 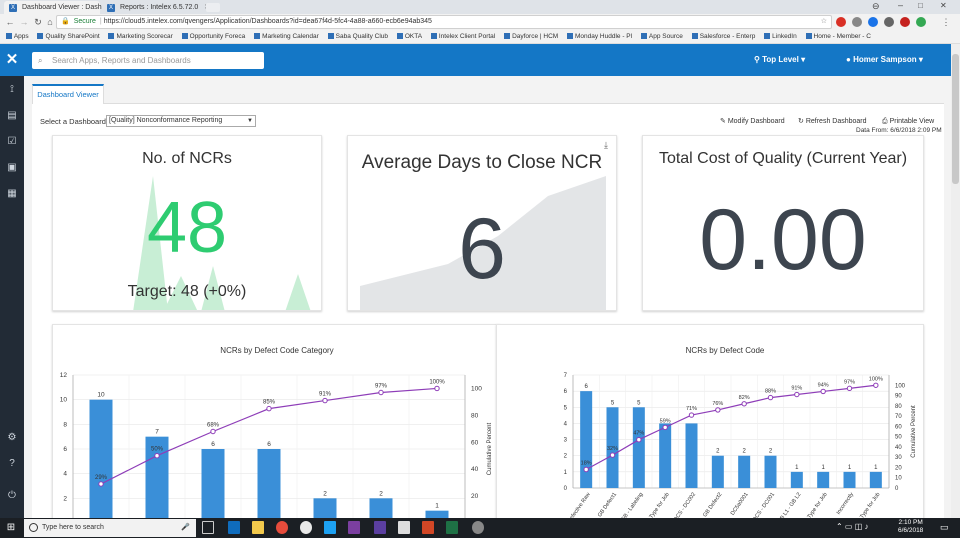 What do you see at coordinates (910, 527) in the screenshot?
I see `taskbar-clock: 2:10 PM 6/6/2018` at bounding box center [910, 527].